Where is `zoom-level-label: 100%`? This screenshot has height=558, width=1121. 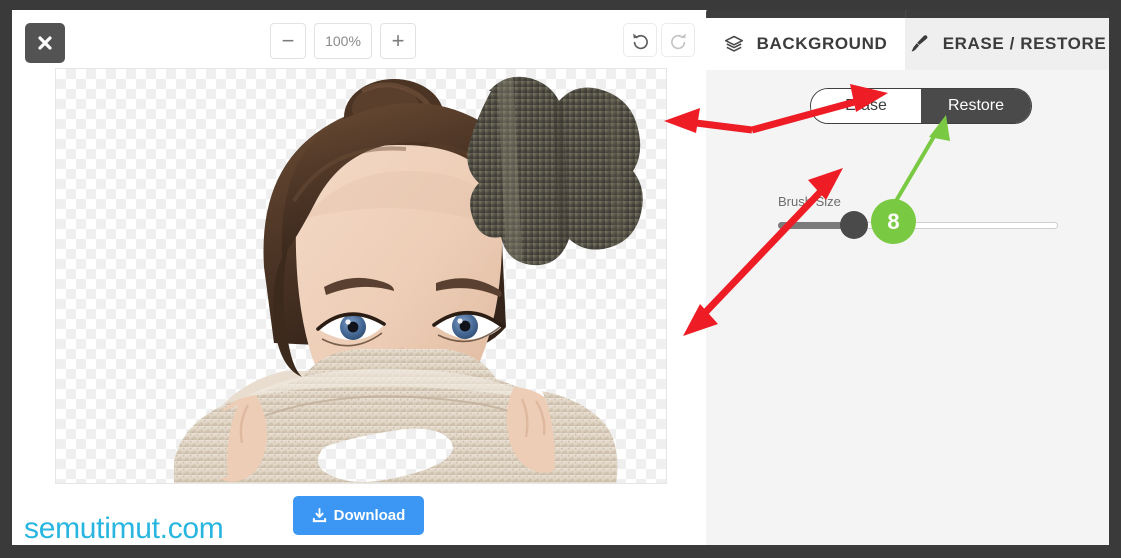
zoom-level-label: 100% is located at coordinates (343, 41).